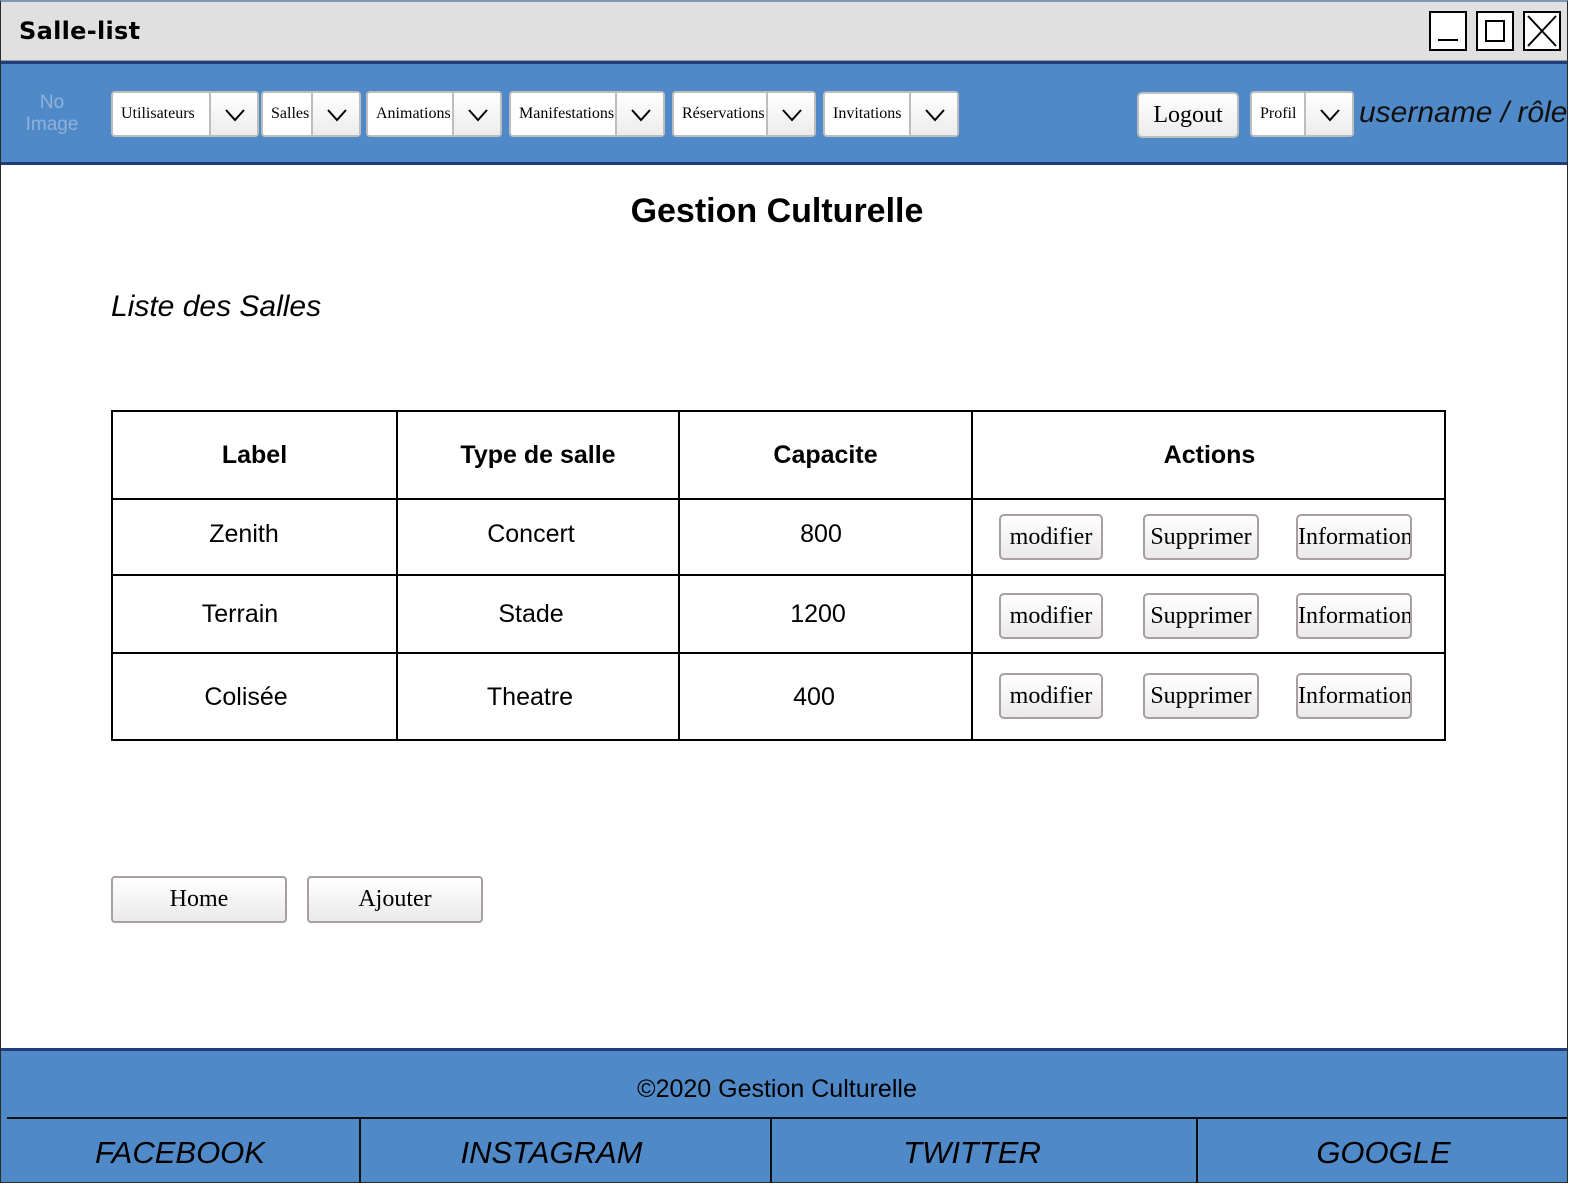  I want to click on footer-divider, so click(787, 1118).